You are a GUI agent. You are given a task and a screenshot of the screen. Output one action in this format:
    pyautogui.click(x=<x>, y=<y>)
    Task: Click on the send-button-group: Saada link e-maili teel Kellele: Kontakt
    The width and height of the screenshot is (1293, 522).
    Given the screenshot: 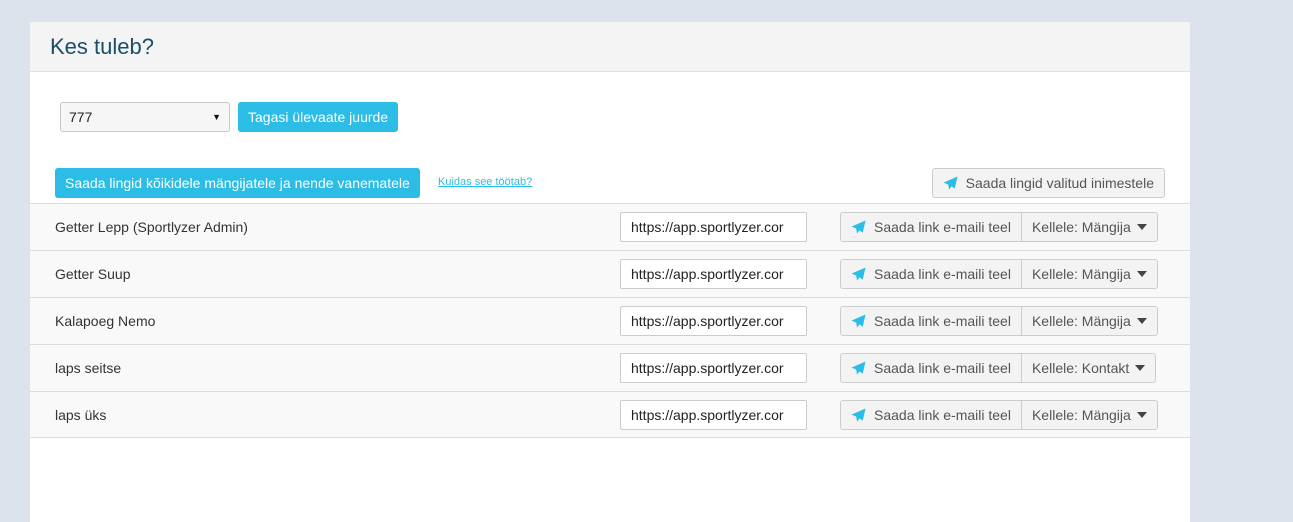 What is the action you would take?
    pyautogui.click(x=998, y=368)
    